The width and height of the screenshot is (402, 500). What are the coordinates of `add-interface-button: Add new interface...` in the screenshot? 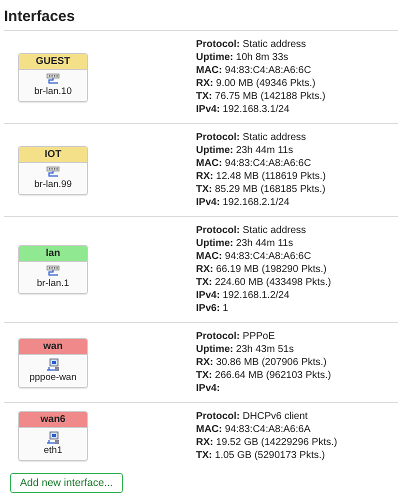 It's located at (66, 483).